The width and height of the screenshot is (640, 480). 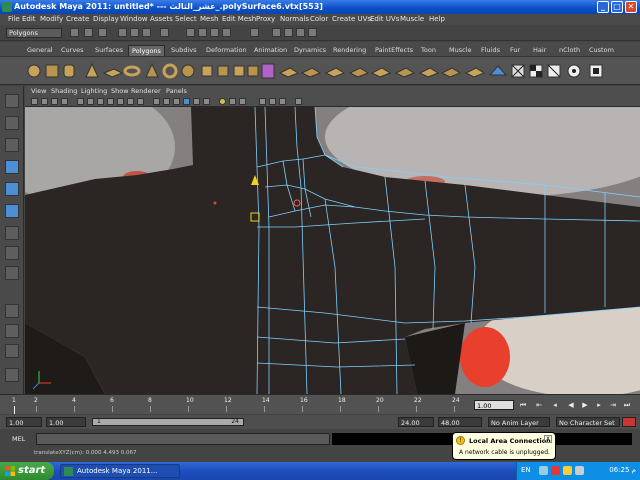 What do you see at coordinates (176, 101) in the screenshot?
I see `wireframe-on-shaded-icon` at bounding box center [176, 101].